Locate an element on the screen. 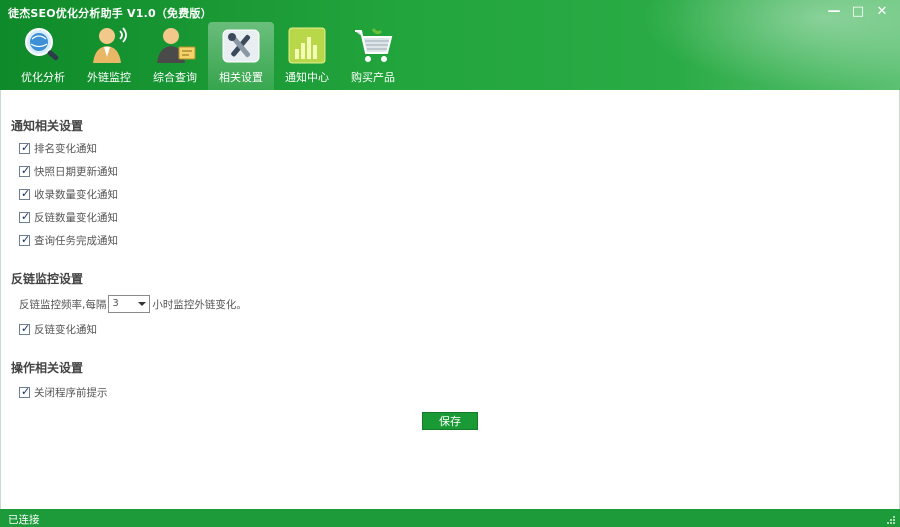 This screenshot has width=900, height=527. frequency-value: 3 is located at coordinates (115, 303).